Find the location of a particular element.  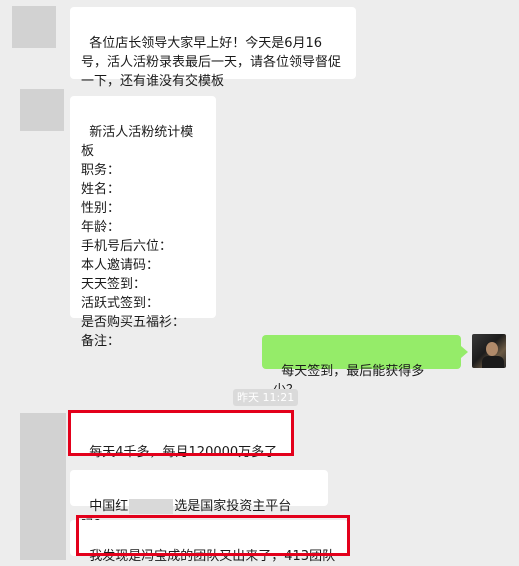

message-text-prefix: 中国红 is located at coordinates (109, 506).